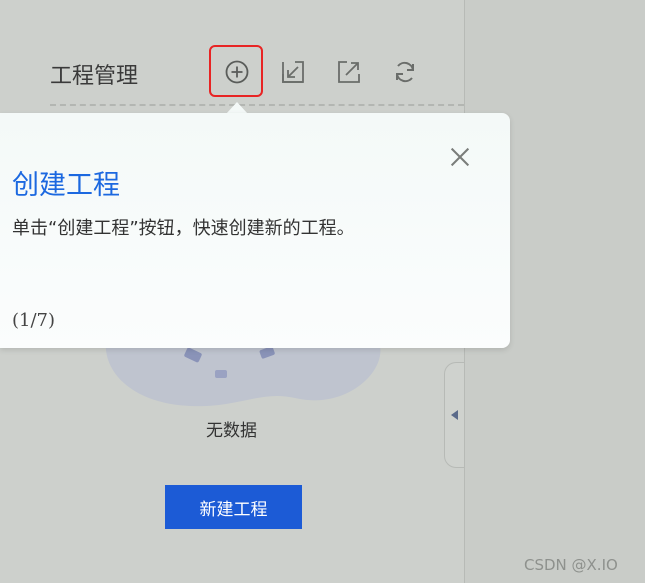 This screenshot has width=645, height=583. I want to click on export-project-button, so click(349, 72).